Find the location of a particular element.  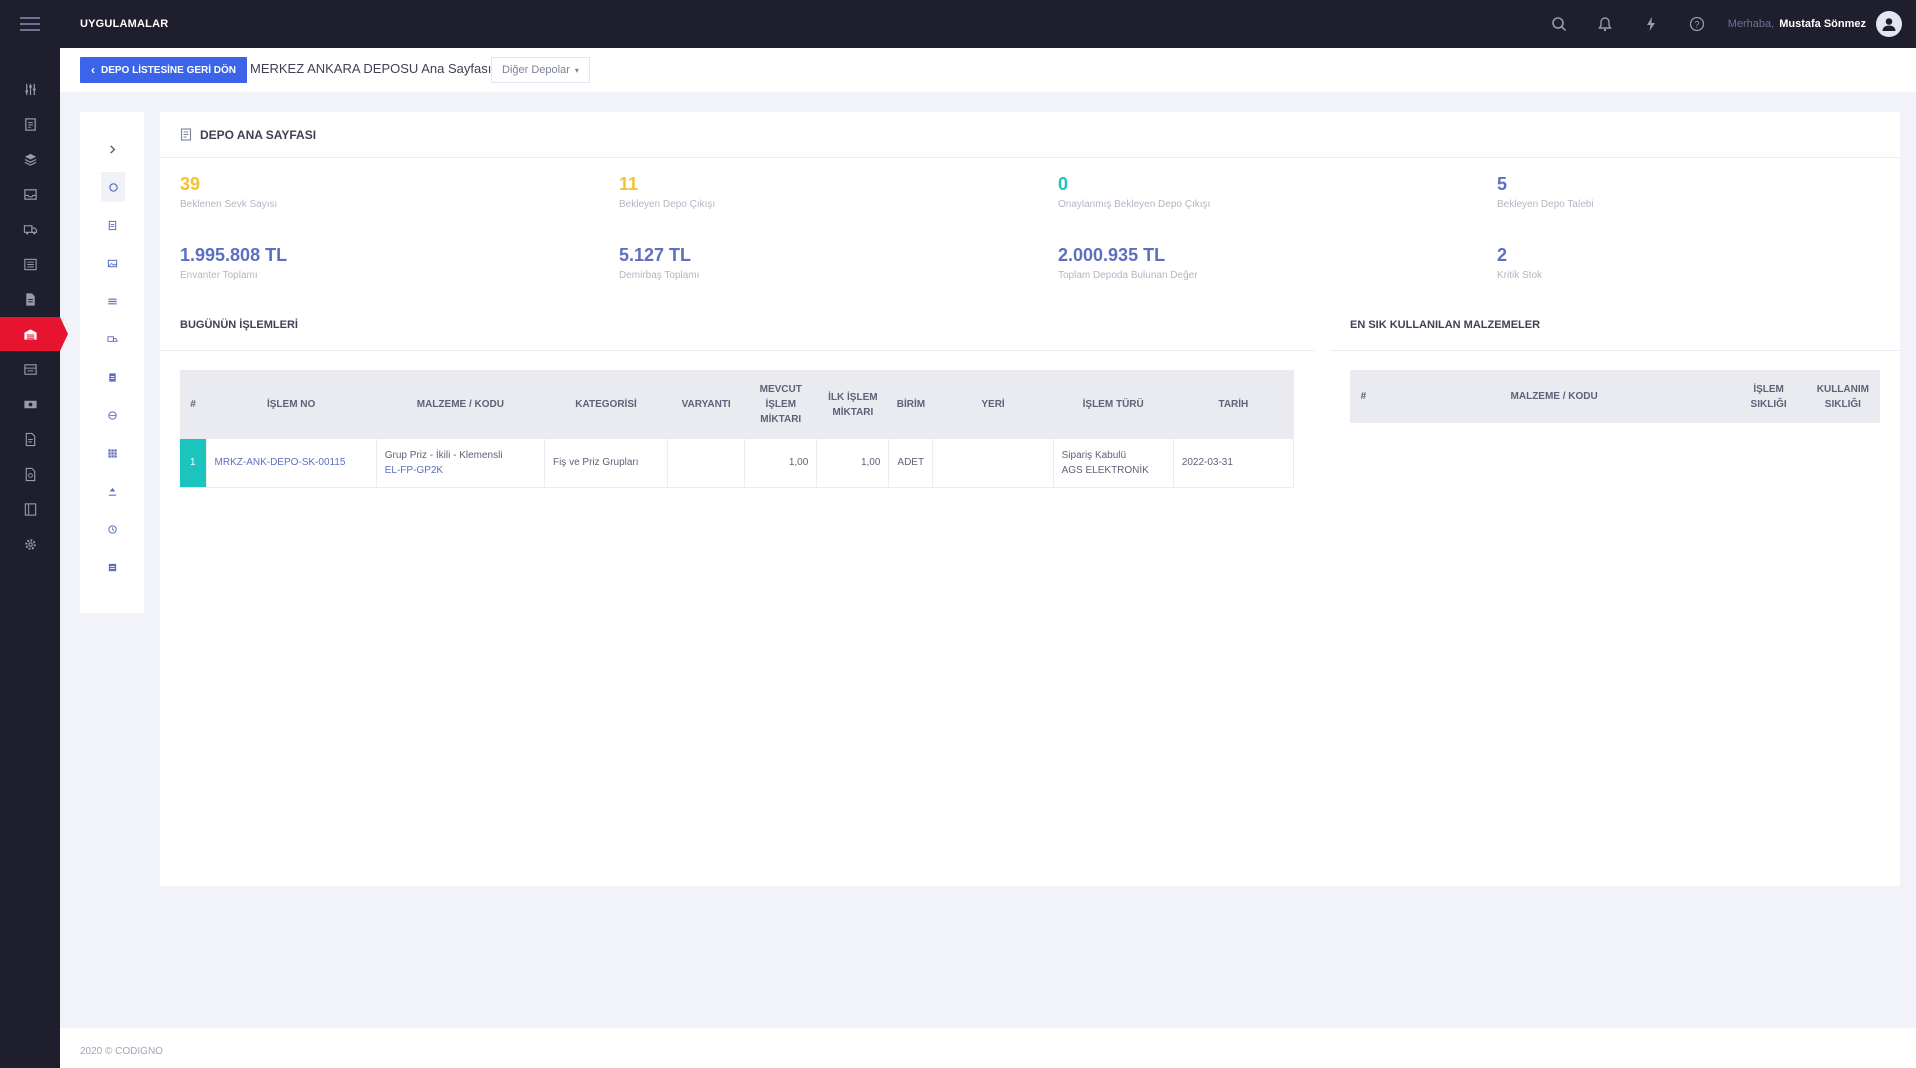

lightning-icon is located at coordinates (1651, 24).